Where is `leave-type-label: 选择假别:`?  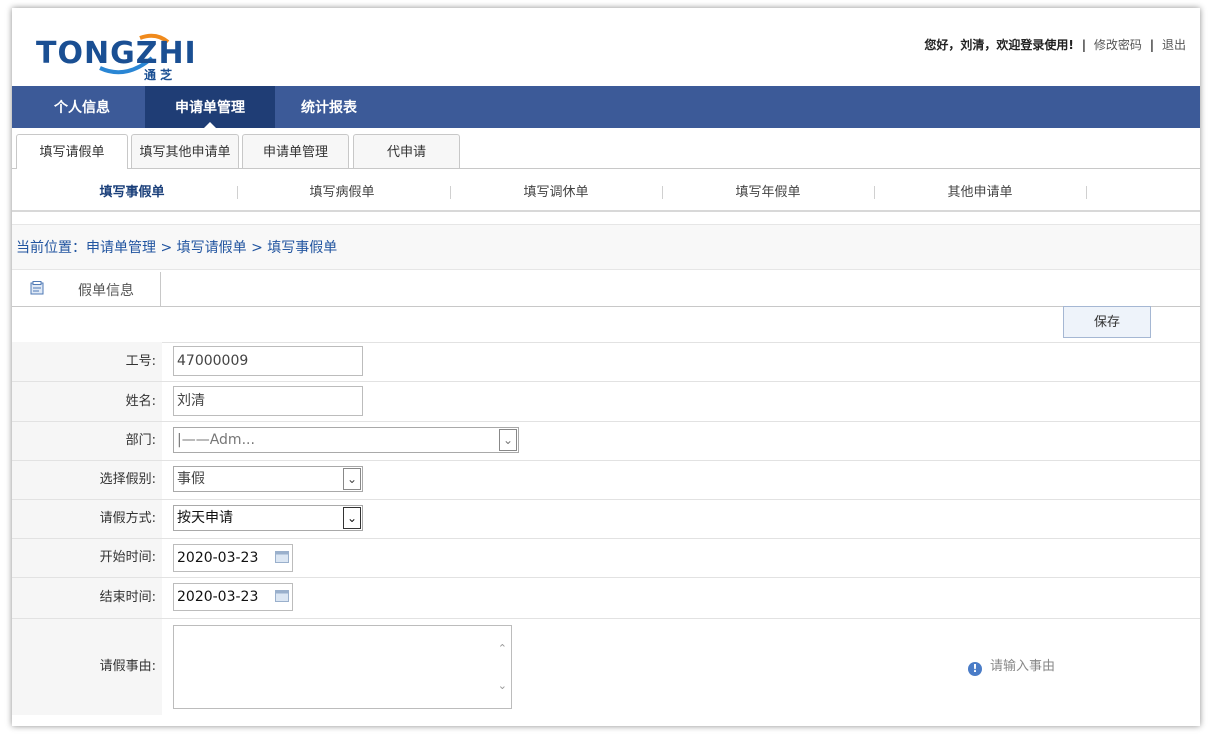
leave-type-label: 选择假别: is located at coordinates (127, 479).